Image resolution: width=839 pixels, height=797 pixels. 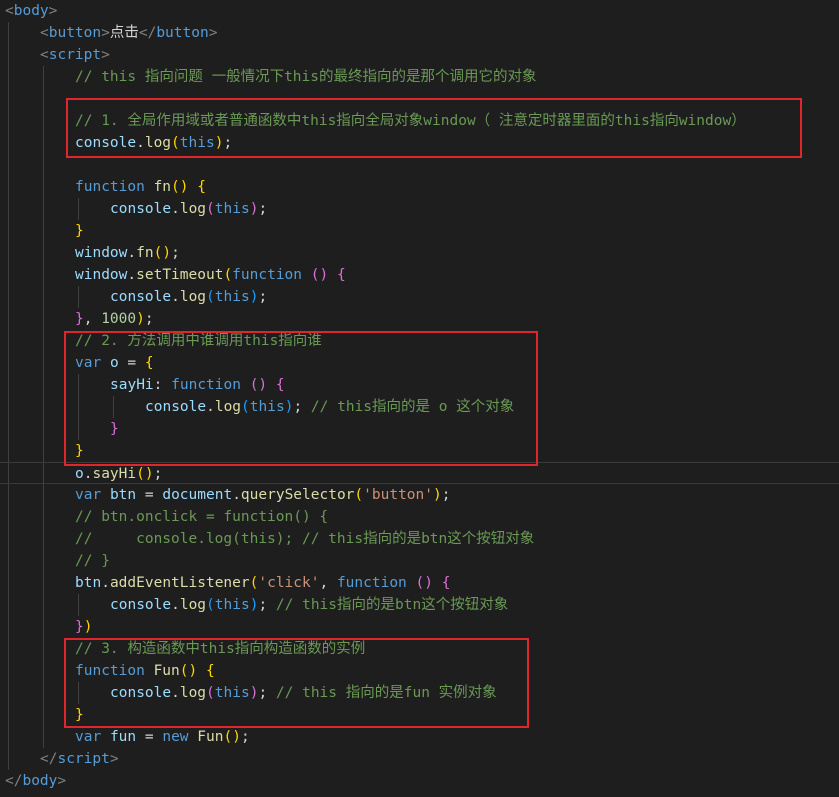 What do you see at coordinates (419, 319) in the screenshot?
I see `code-line: }, 1000);` at bounding box center [419, 319].